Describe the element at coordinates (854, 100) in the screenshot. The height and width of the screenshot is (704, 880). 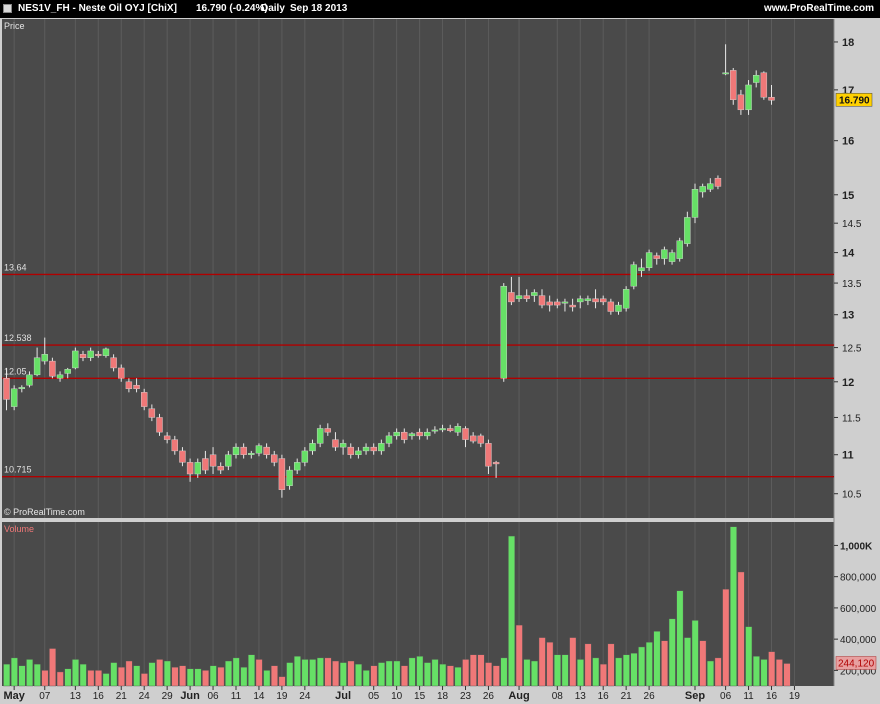
I see `last-price-label: 16.790` at that location.